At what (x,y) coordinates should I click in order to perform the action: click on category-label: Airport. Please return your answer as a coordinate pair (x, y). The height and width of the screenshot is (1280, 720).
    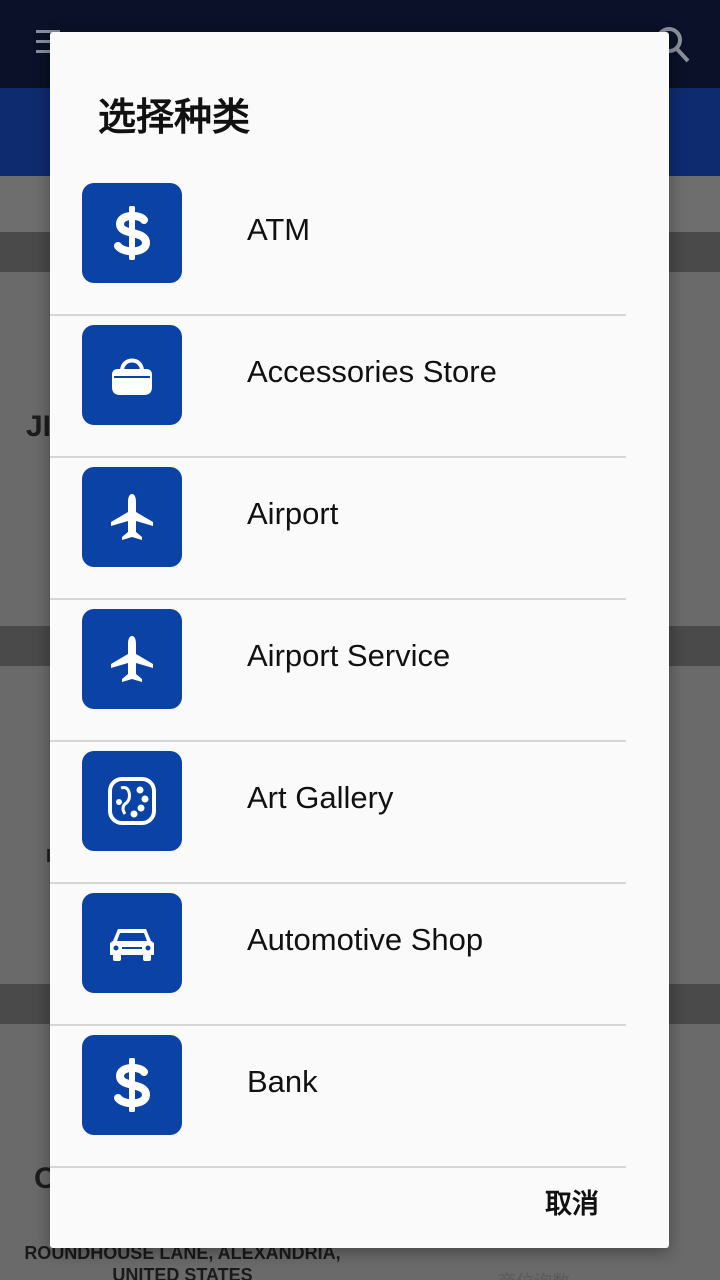
    Looking at the image, I should click on (293, 513).